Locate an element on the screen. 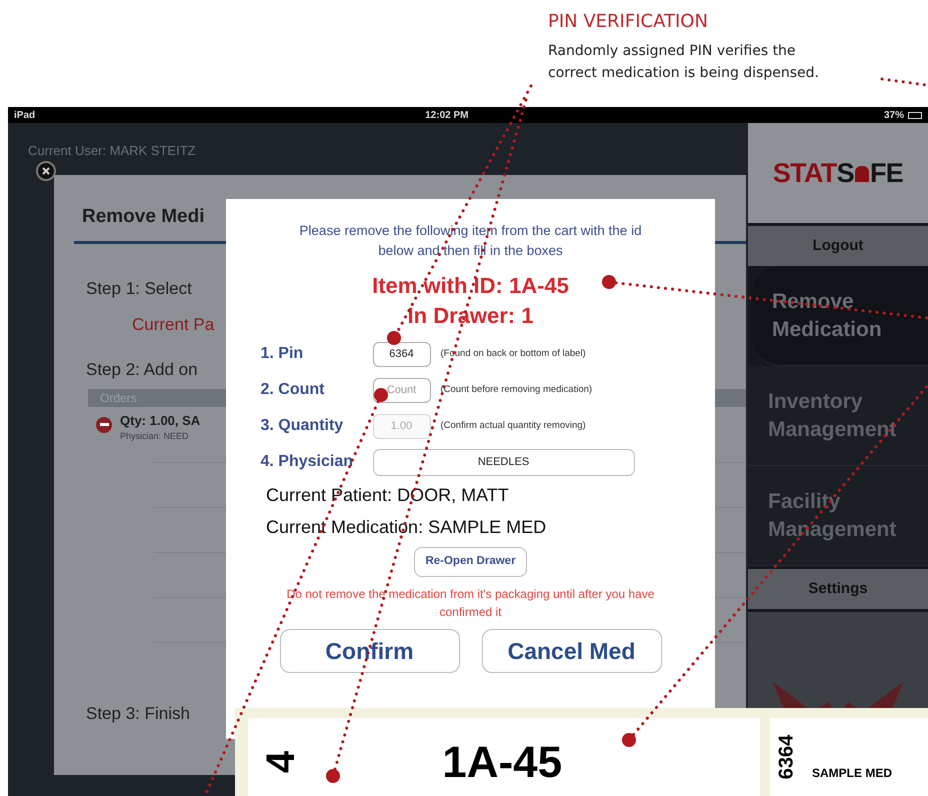 The image size is (928, 796). sidebar-button: Settings is located at coordinates (838, 589).